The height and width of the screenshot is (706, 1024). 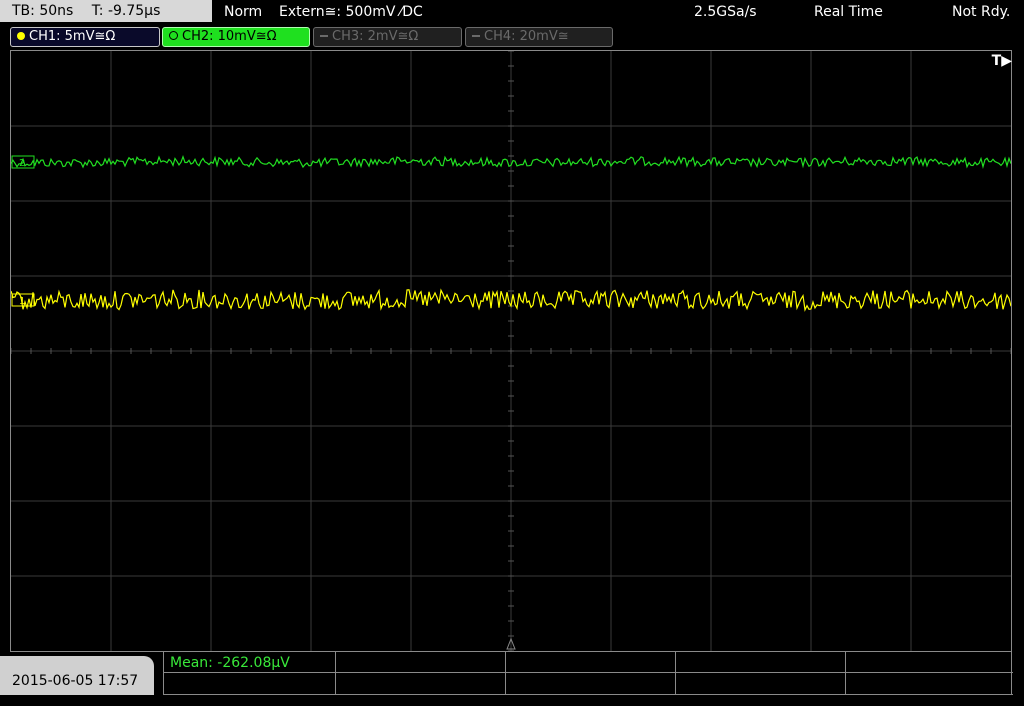 I want to click on channel-1-label: CH1: 5mV≅Ω, so click(x=72, y=36).